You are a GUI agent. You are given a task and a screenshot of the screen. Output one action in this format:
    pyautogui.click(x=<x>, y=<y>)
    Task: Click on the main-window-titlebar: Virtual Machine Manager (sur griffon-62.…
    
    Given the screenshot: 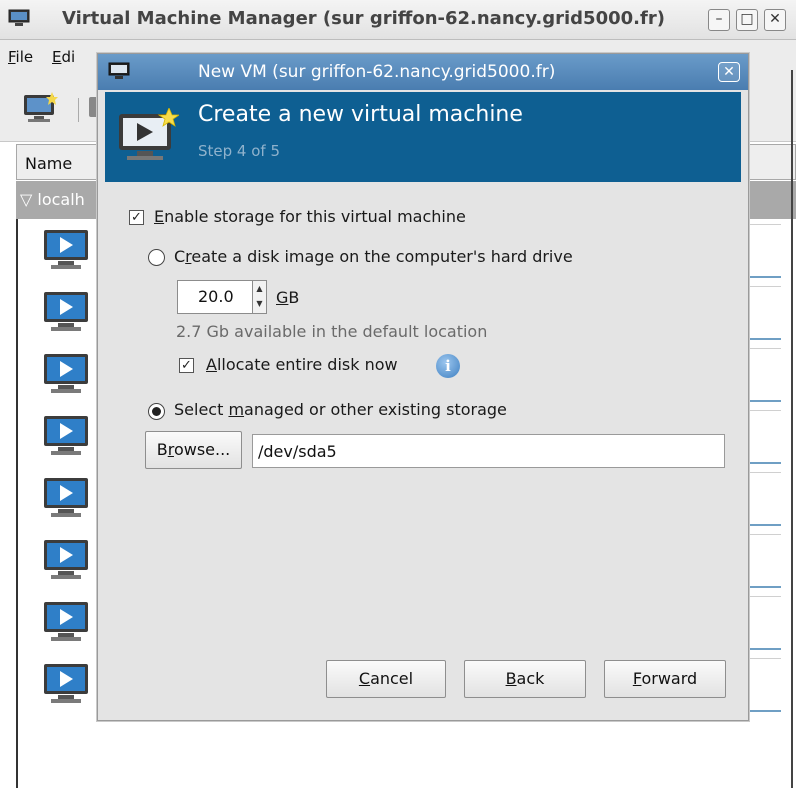 What is the action you would take?
    pyautogui.click(x=398, y=20)
    